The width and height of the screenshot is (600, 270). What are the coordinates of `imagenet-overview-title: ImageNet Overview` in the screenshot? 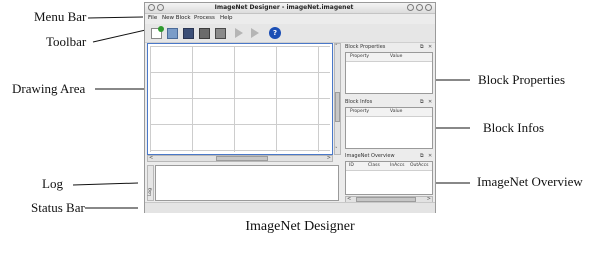 It's located at (370, 156).